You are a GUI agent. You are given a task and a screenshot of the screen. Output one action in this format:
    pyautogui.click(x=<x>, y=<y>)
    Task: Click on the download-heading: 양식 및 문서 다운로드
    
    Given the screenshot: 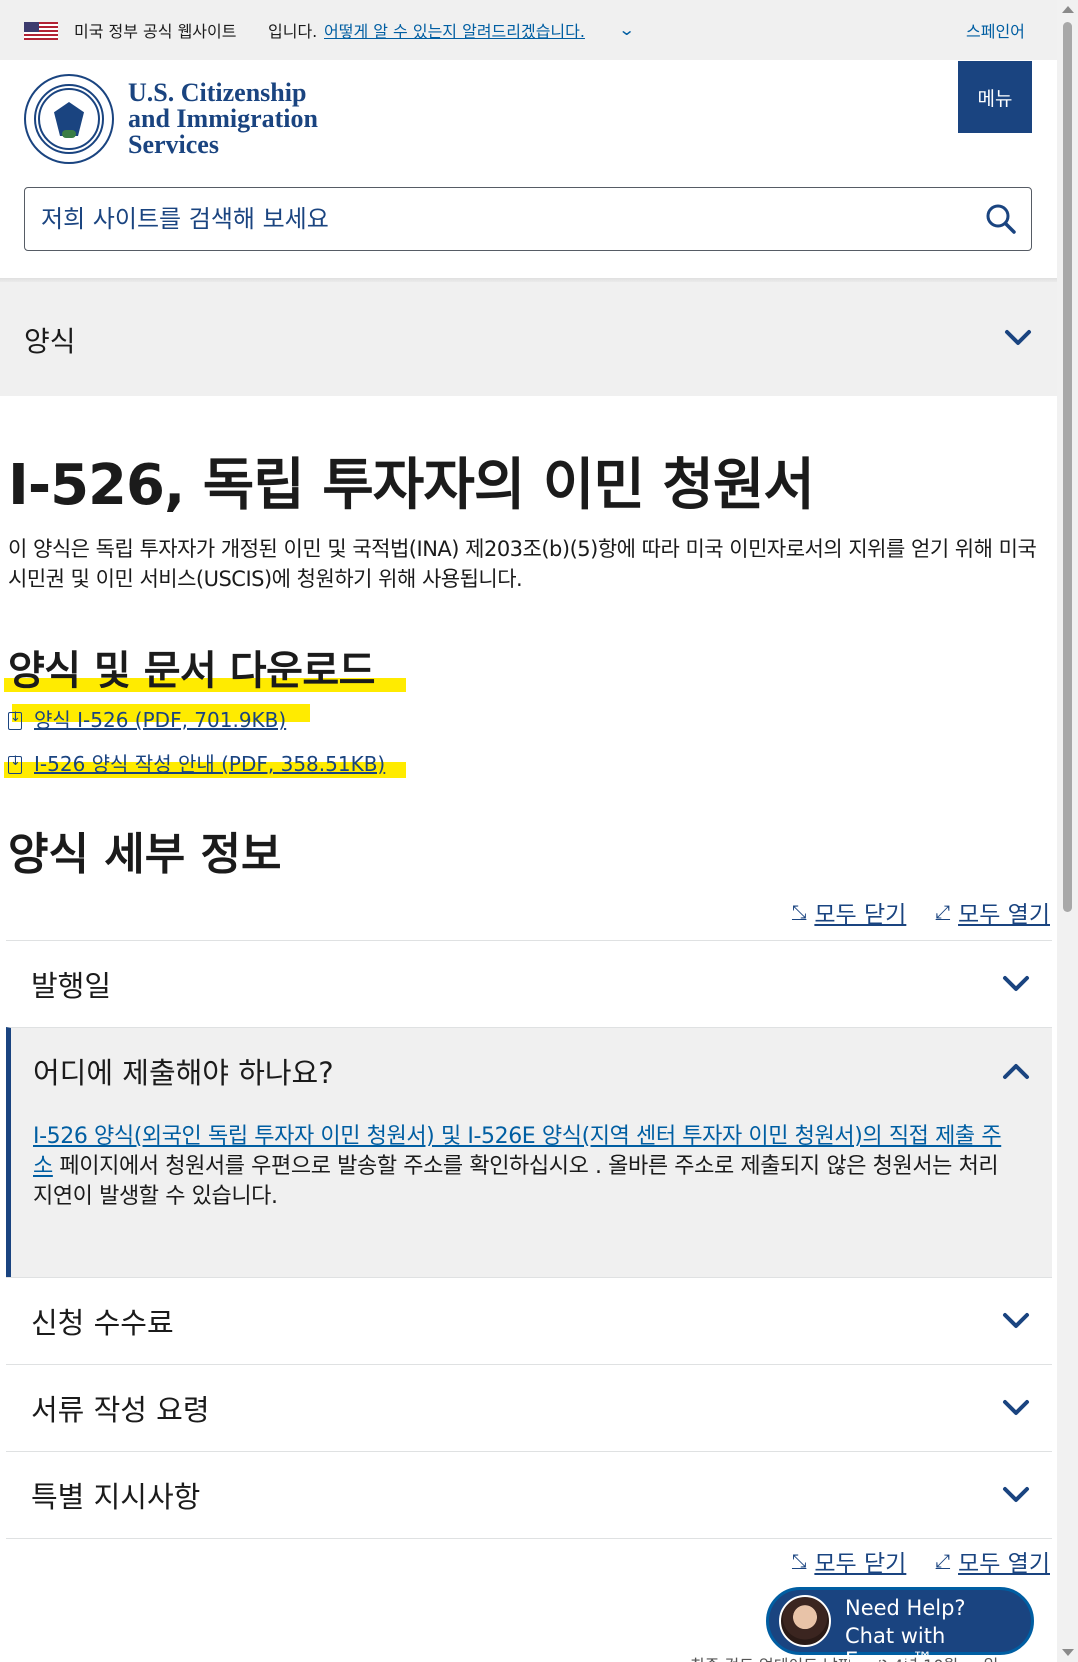 What is the action you would take?
    pyautogui.click(x=191, y=671)
    